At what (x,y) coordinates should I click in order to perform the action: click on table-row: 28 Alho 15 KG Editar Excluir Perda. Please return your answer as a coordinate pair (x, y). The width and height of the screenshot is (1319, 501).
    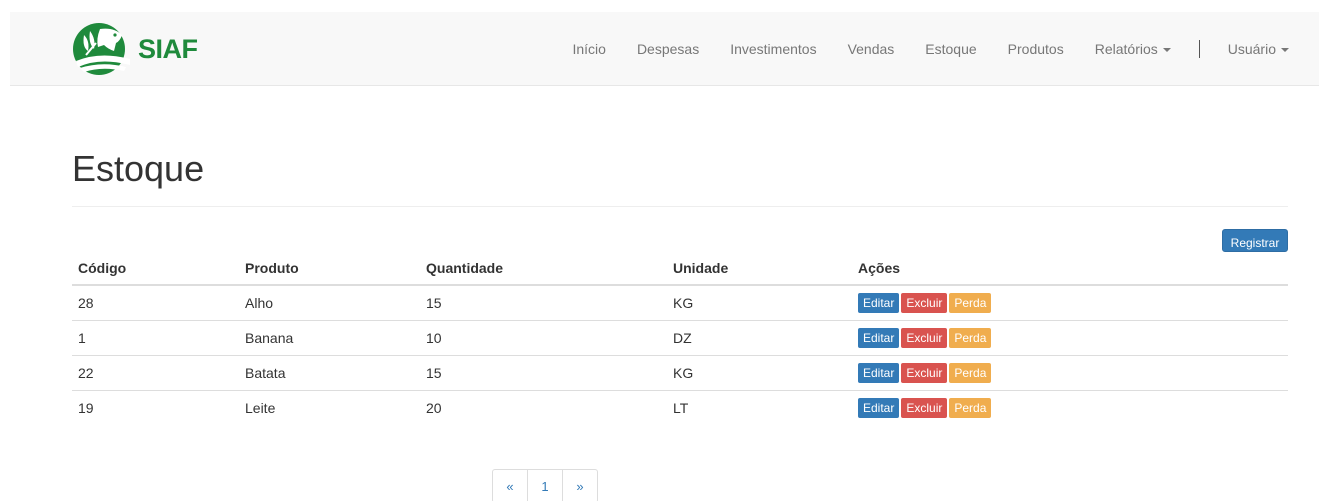
    Looking at the image, I should click on (680, 303).